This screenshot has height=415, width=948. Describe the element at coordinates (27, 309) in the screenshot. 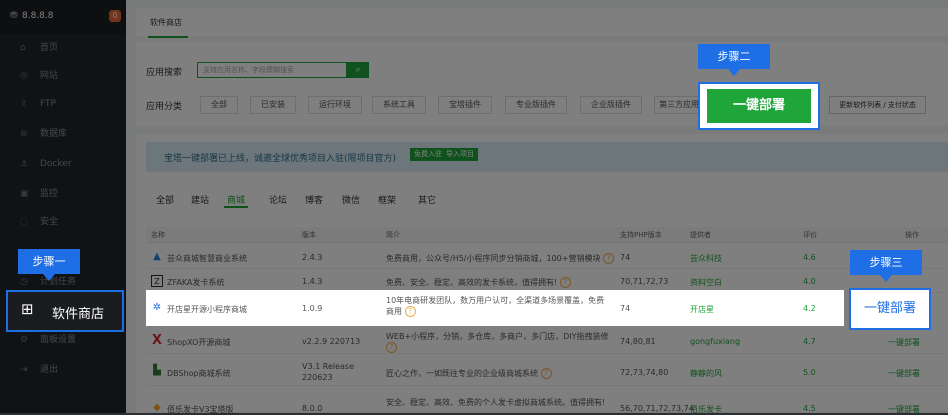

I see `grid-icon: ⊞` at that location.